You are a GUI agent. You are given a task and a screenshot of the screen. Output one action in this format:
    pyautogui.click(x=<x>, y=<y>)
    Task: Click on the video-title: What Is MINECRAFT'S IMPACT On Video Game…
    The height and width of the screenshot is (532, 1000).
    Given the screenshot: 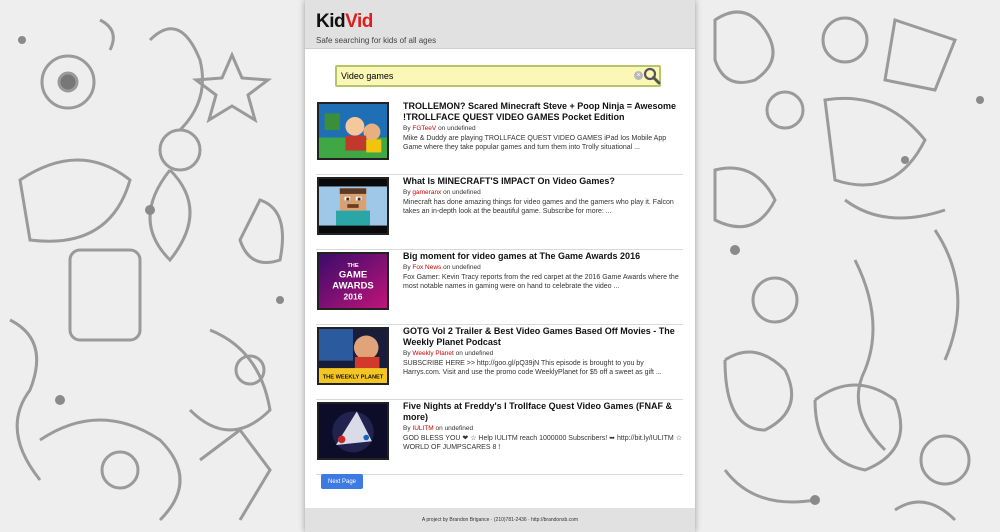 What is the action you would take?
    pyautogui.click(x=543, y=181)
    